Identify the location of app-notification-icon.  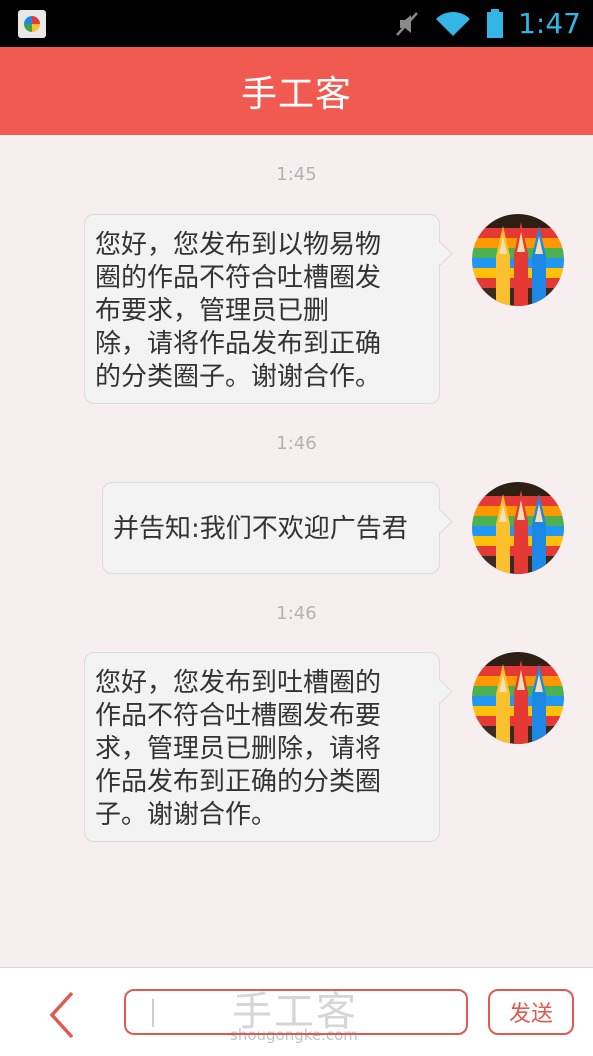
(32, 24).